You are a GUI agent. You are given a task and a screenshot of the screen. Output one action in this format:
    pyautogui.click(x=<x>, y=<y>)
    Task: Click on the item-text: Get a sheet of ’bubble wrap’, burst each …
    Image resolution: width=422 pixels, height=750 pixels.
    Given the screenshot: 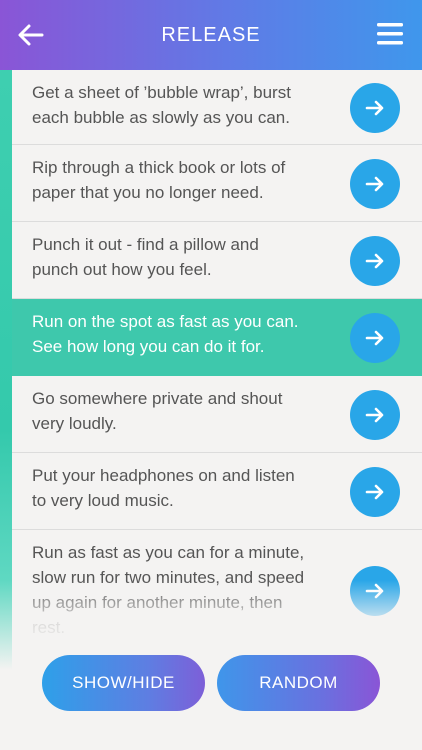 What is the action you would take?
    pyautogui.click(x=182, y=105)
    